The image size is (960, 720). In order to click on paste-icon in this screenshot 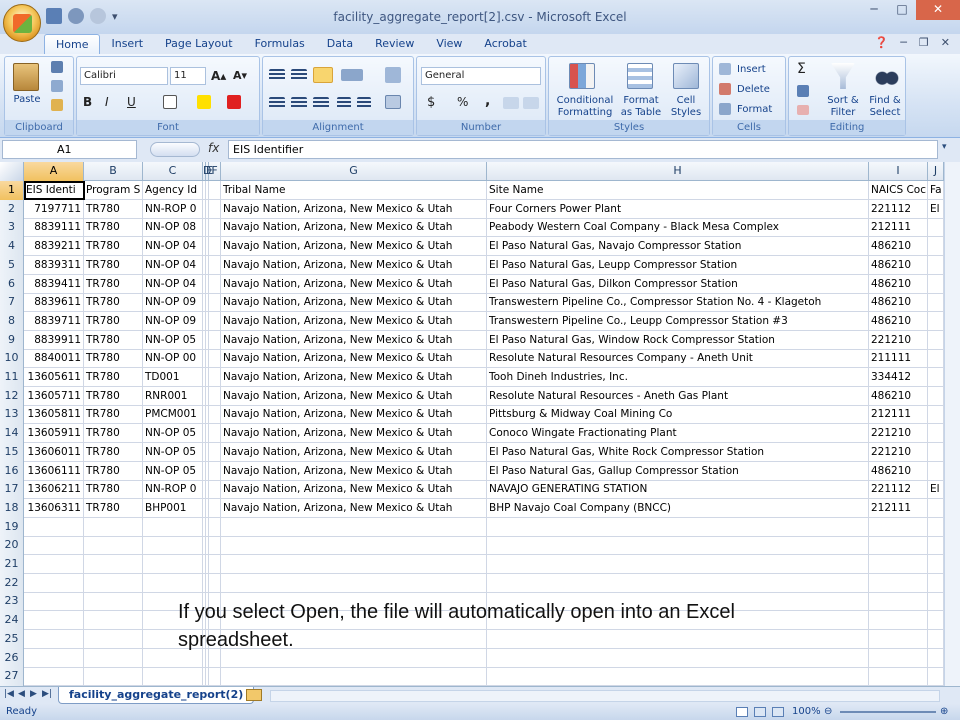, I will do `click(26, 77)`.